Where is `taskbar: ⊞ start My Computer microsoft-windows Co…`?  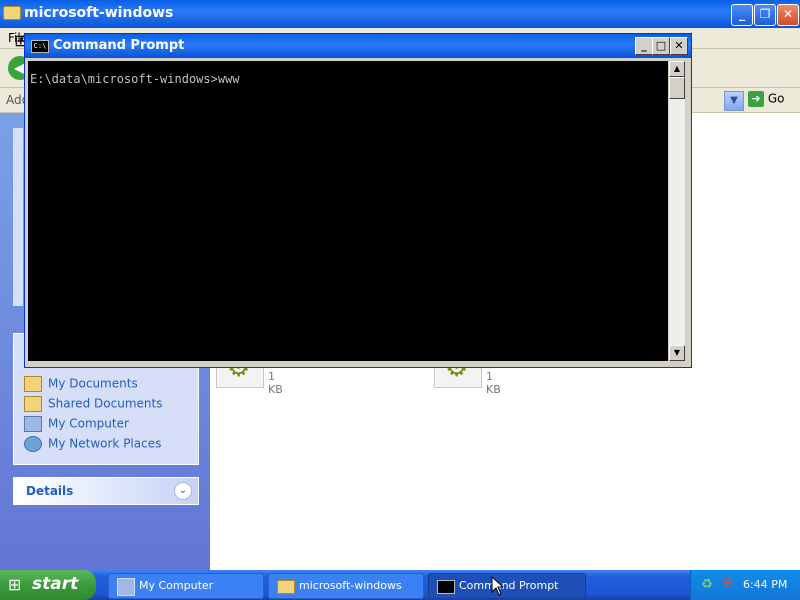 taskbar: ⊞ start My Computer microsoft-windows Co… is located at coordinates (400, 585).